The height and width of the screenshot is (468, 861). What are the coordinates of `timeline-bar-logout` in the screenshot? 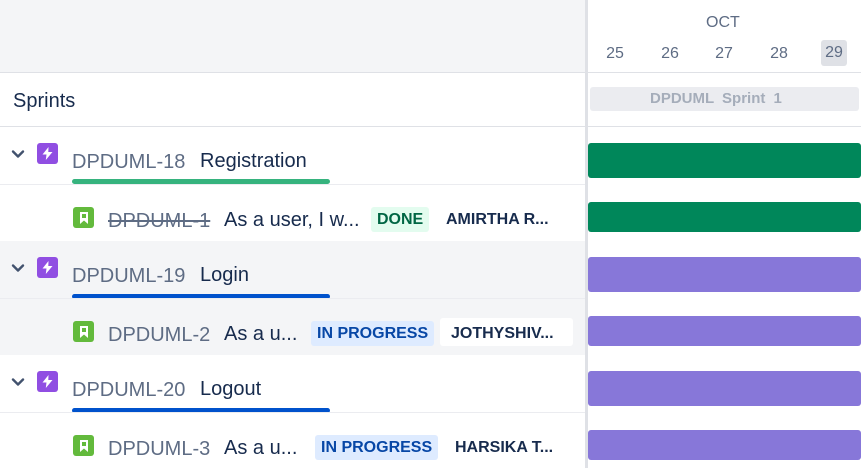 It's located at (724, 388).